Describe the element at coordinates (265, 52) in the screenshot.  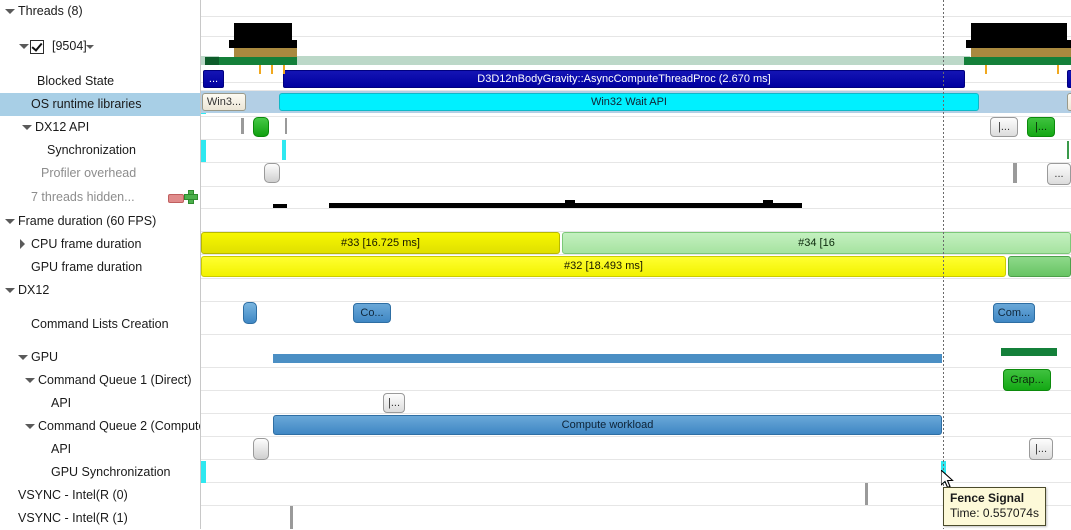
I see `thread-activity-tan-block` at that location.